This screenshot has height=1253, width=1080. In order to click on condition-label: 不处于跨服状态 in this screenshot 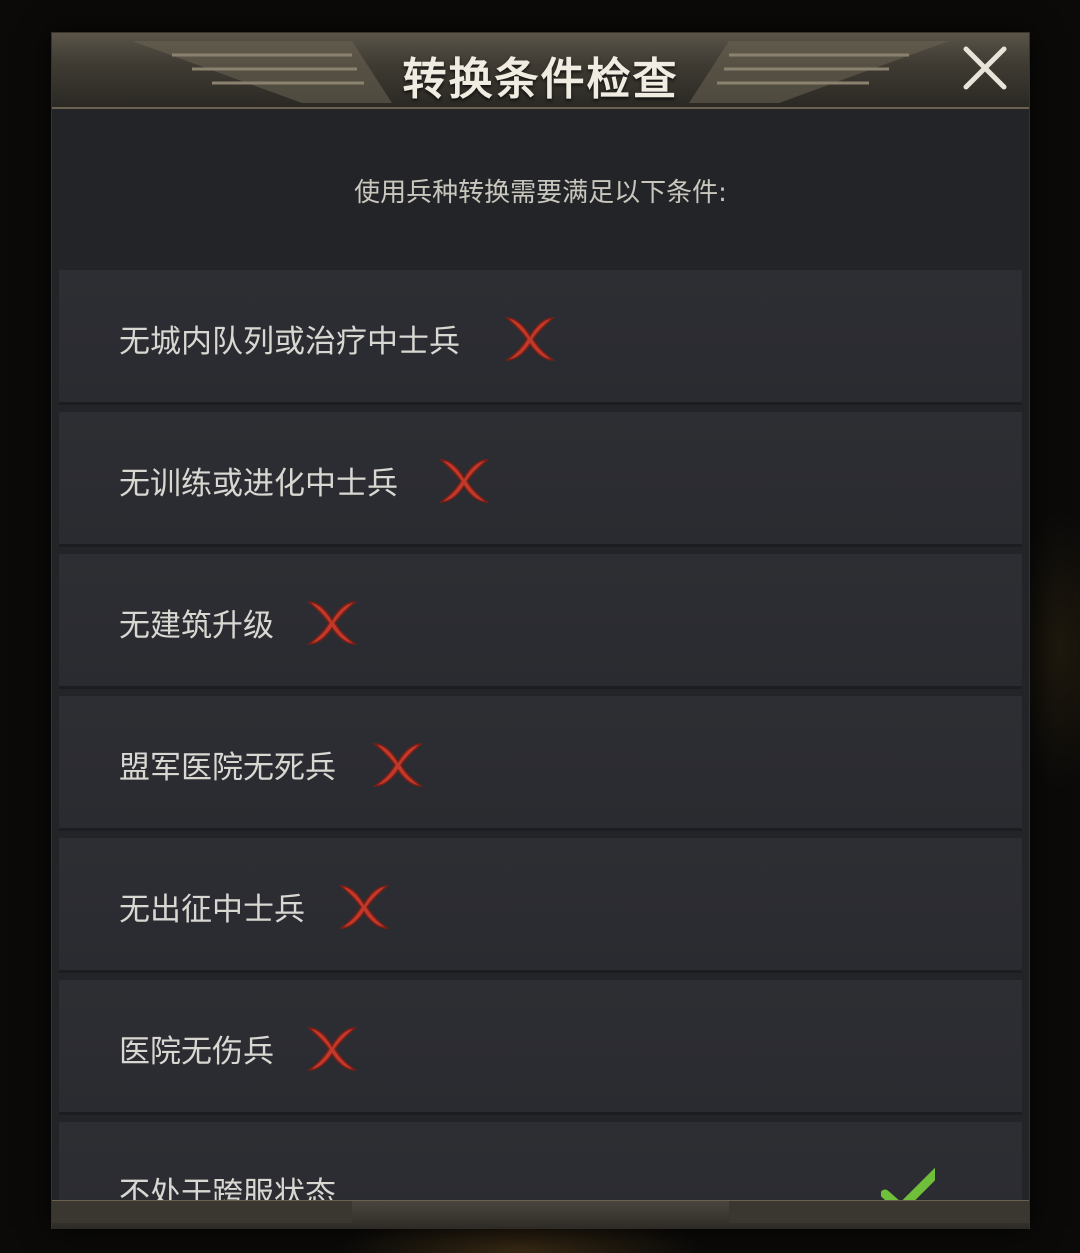, I will do `click(227, 1188)`.